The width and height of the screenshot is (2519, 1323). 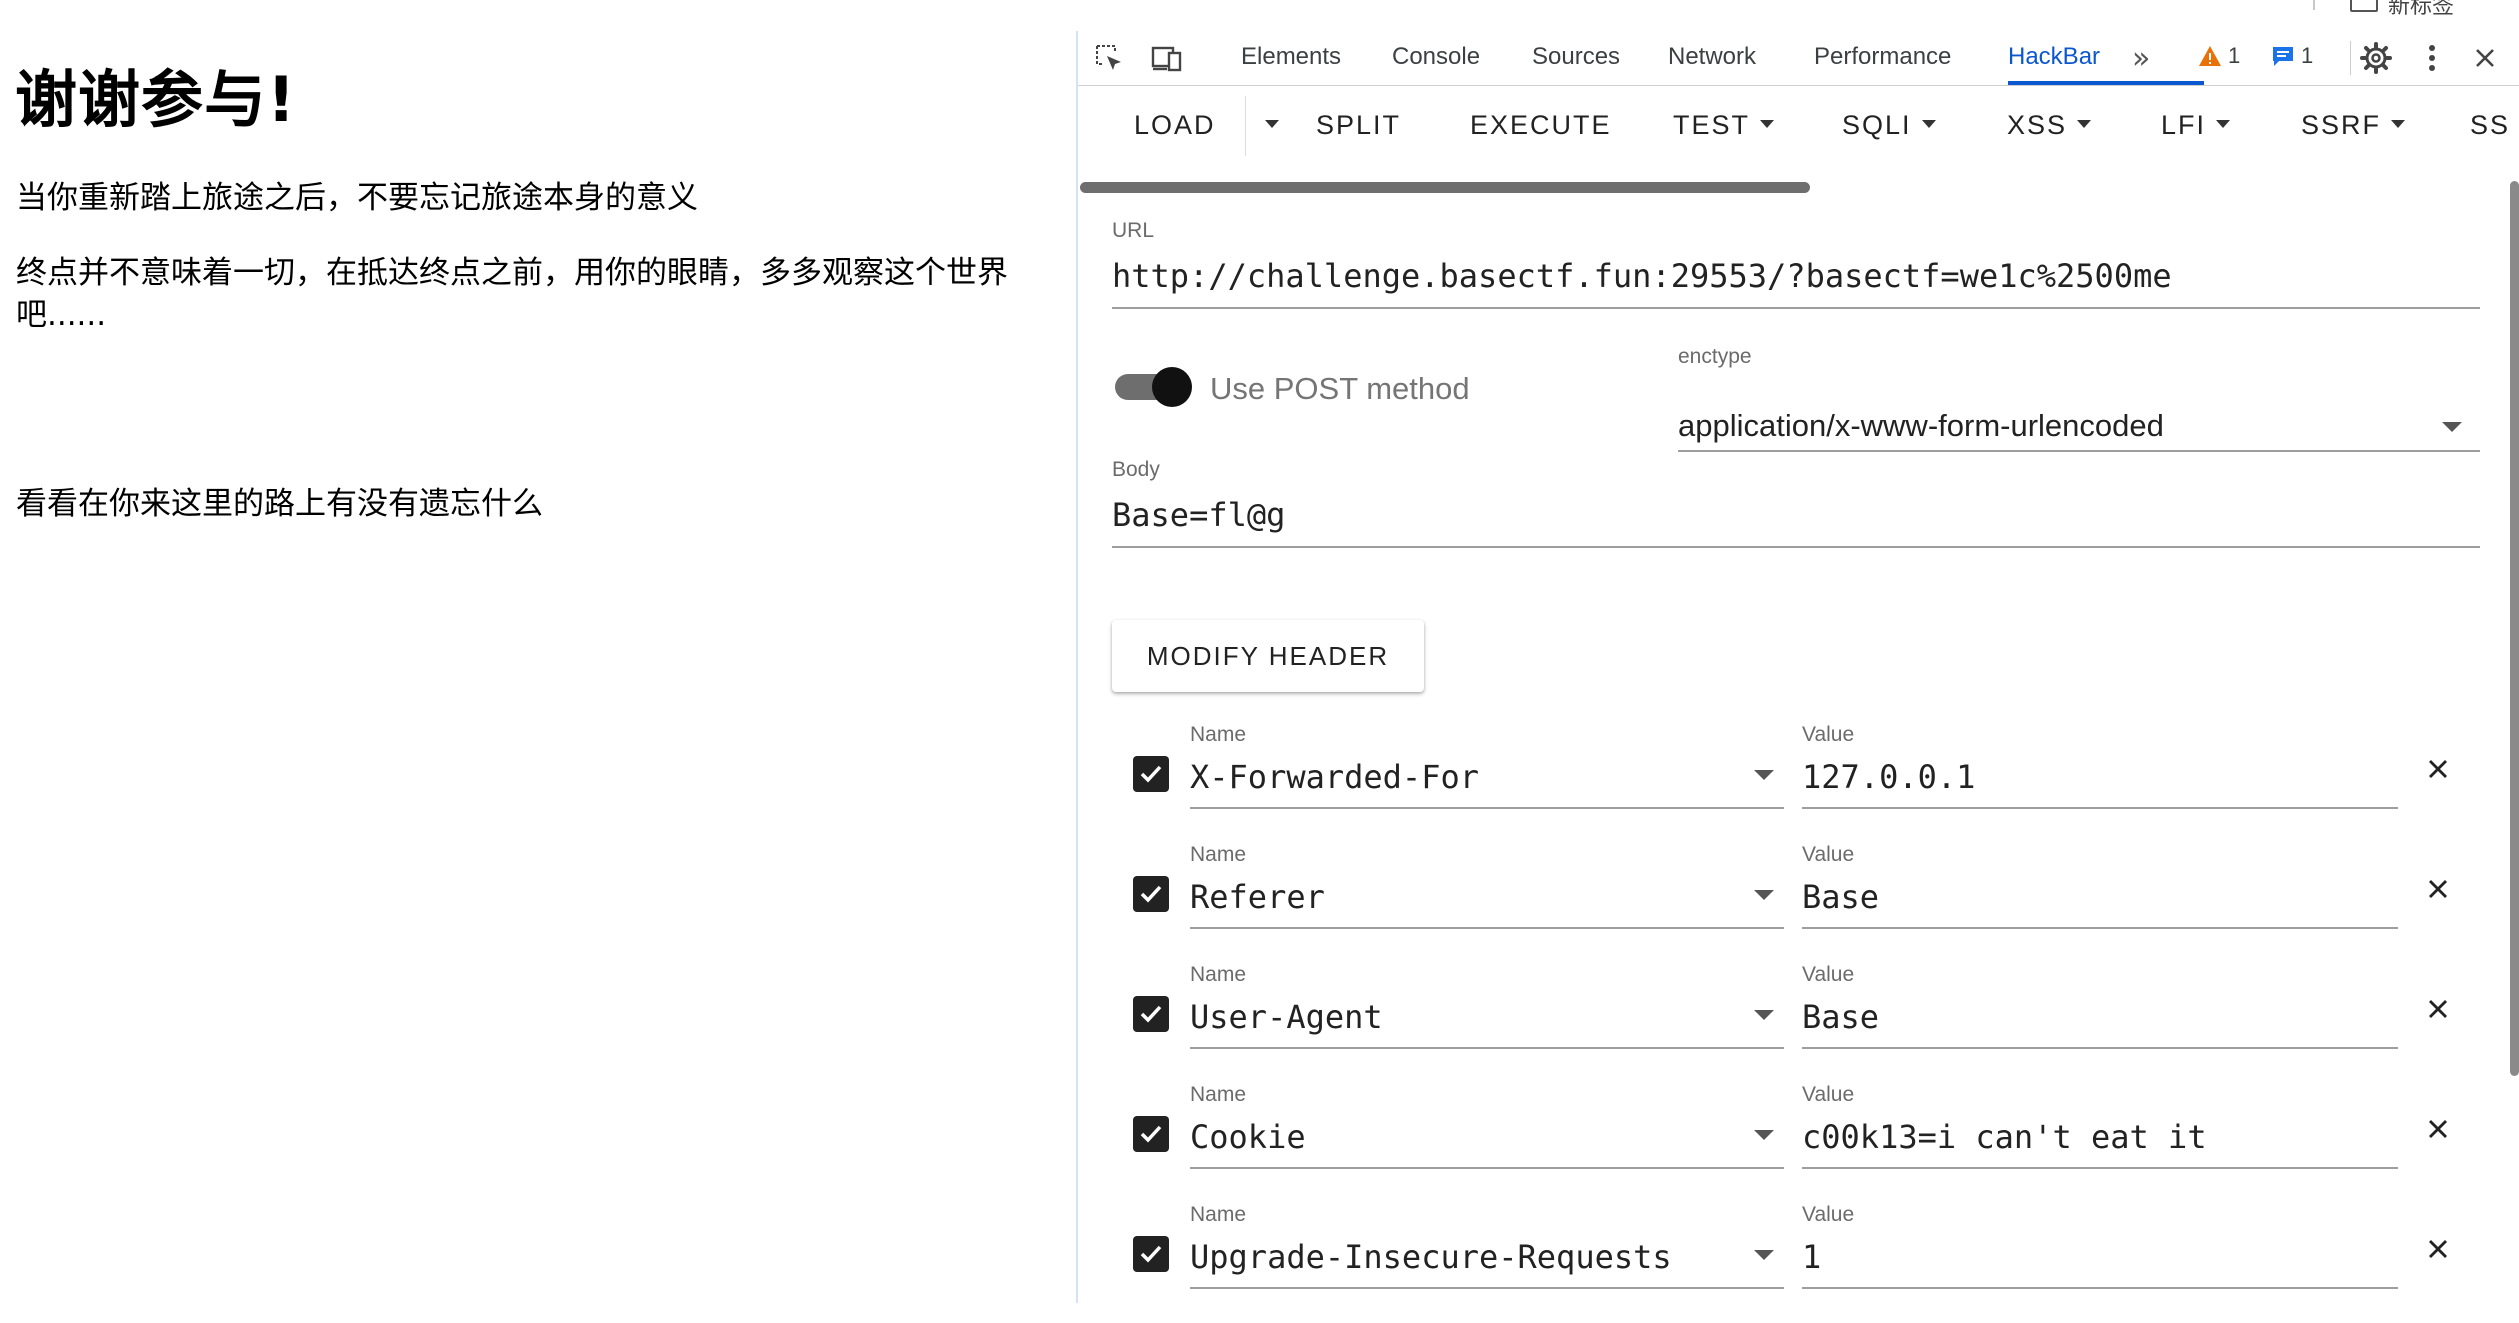 What do you see at coordinates (1796, 308) in the screenshot?
I see `url-underline` at bounding box center [1796, 308].